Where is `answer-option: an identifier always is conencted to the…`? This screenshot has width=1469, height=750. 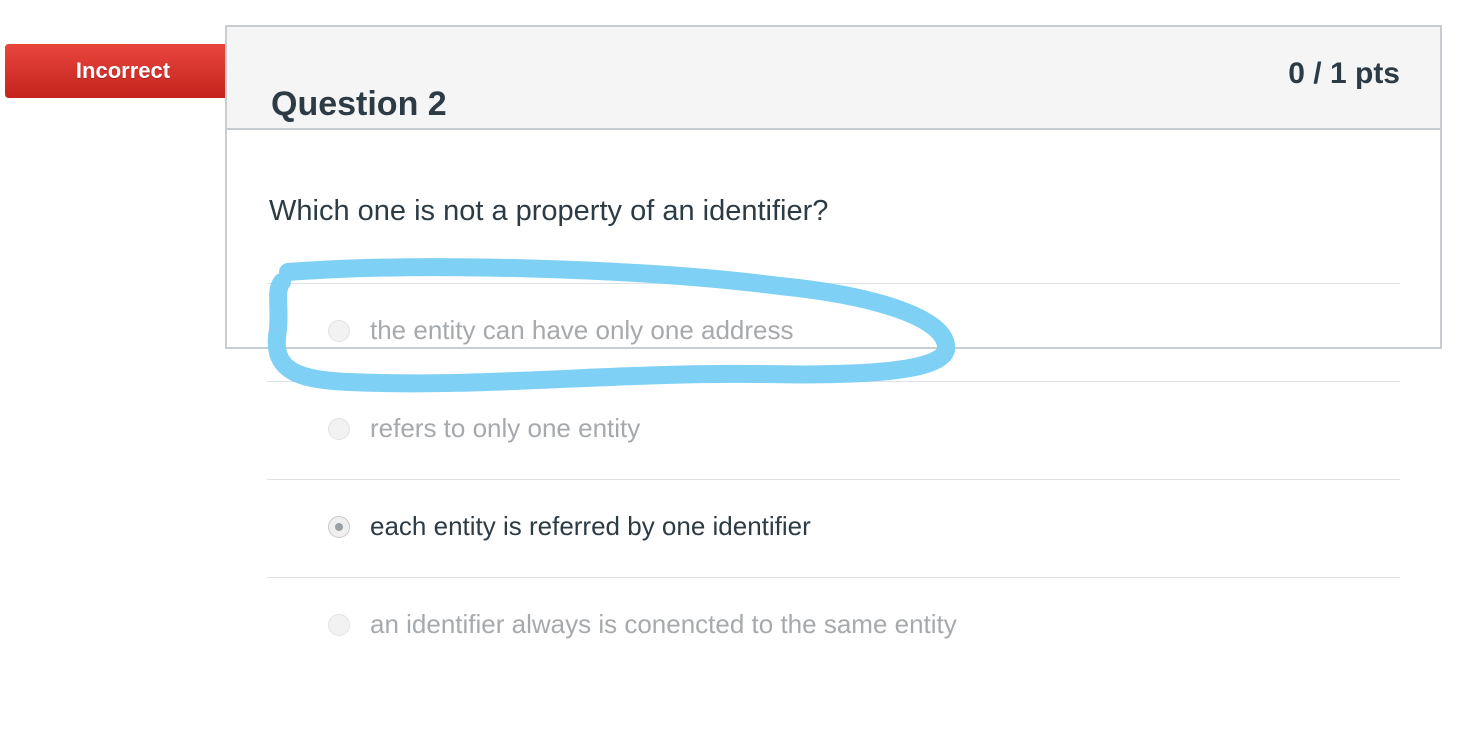 answer-option: an identifier always is conencted to the… is located at coordinates (833, 626).